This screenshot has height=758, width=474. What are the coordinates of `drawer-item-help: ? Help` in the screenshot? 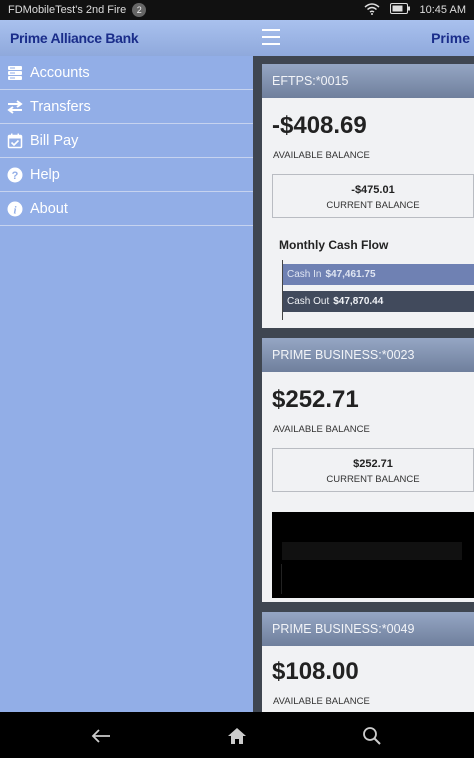 It's located at (126, 175).